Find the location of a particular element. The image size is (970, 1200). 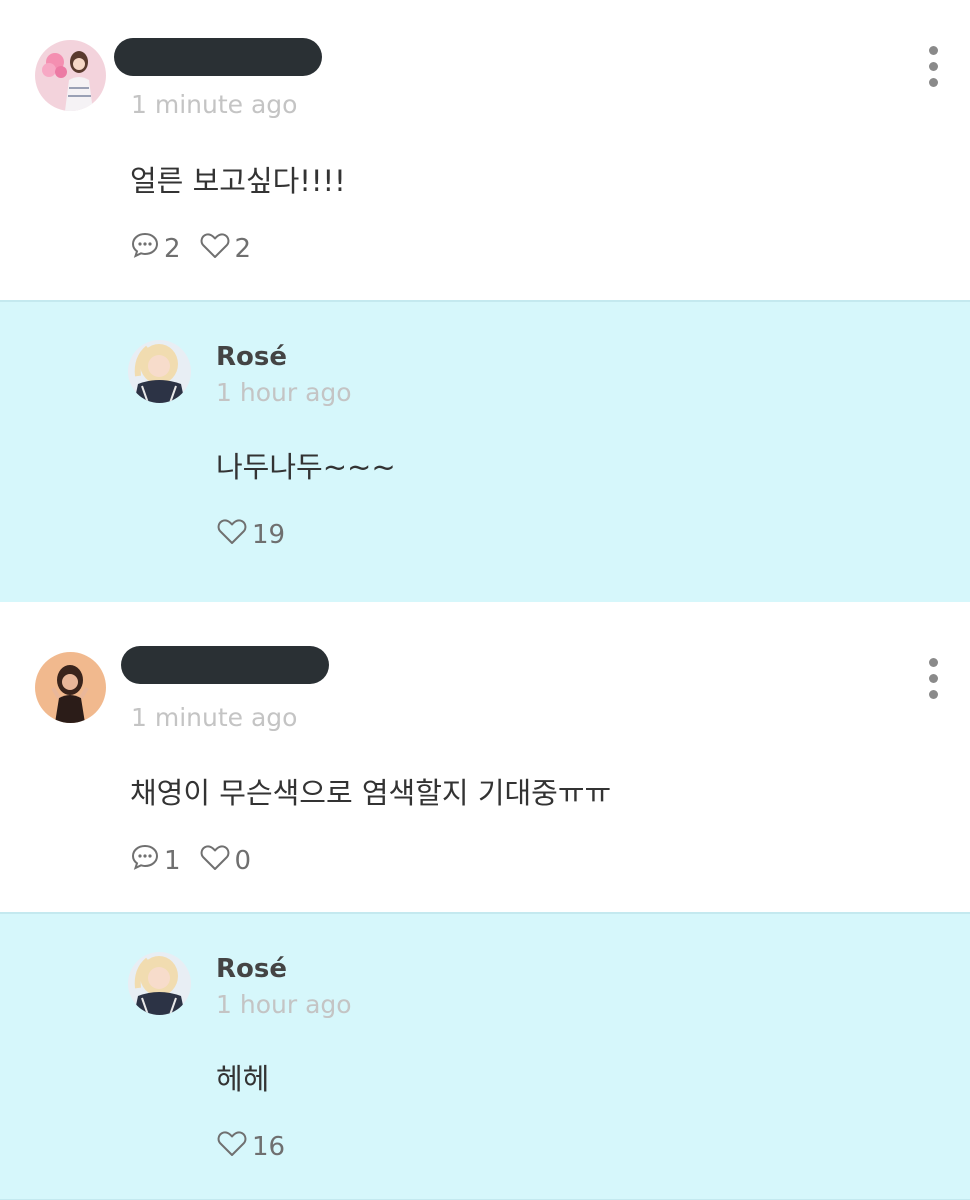

reply-actions: 19 is located at coordinates (259, 534).